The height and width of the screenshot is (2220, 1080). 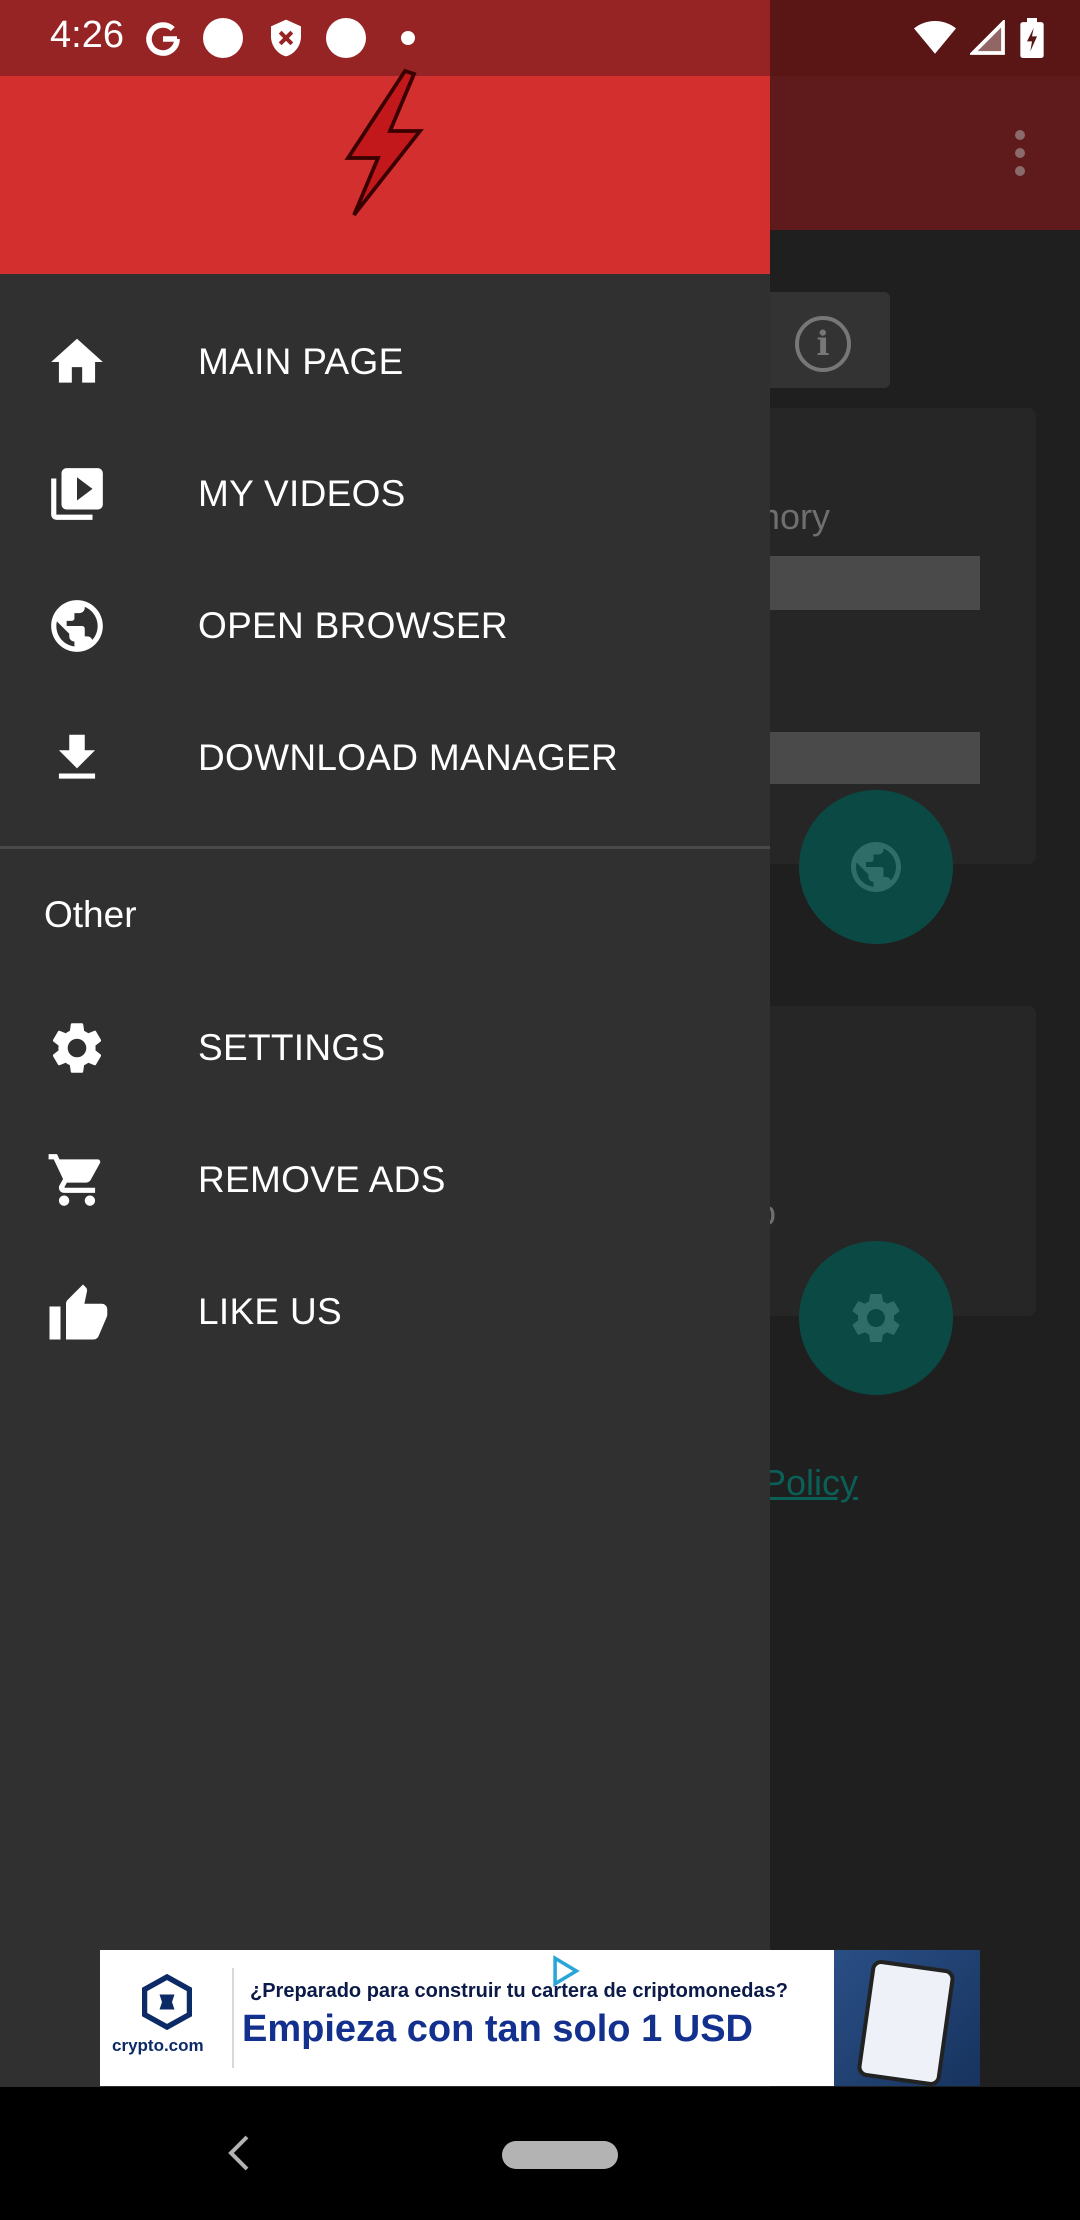 What do you see at coordinates (286, 38) in the screenshot?
I see `shield-icon` at bounding box center [286, 38].